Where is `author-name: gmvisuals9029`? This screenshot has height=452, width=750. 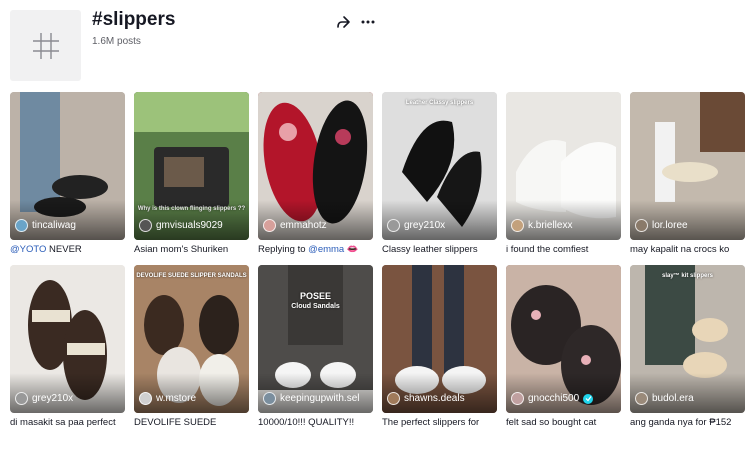
author-name: gmvisuals9029 is located at coordinates (189, 225).